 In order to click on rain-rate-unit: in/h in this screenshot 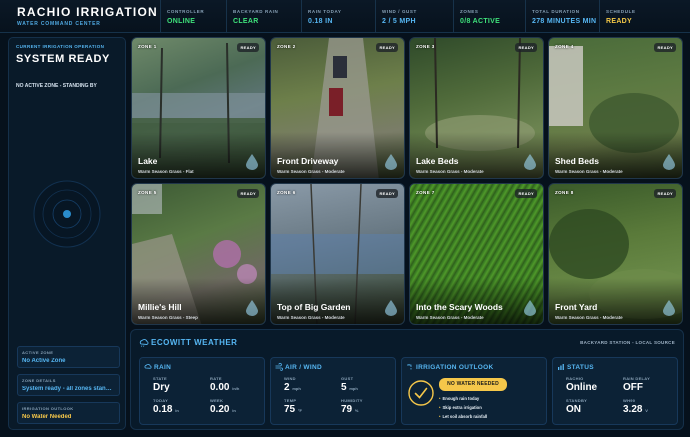, I will do `click(236, 388)`.